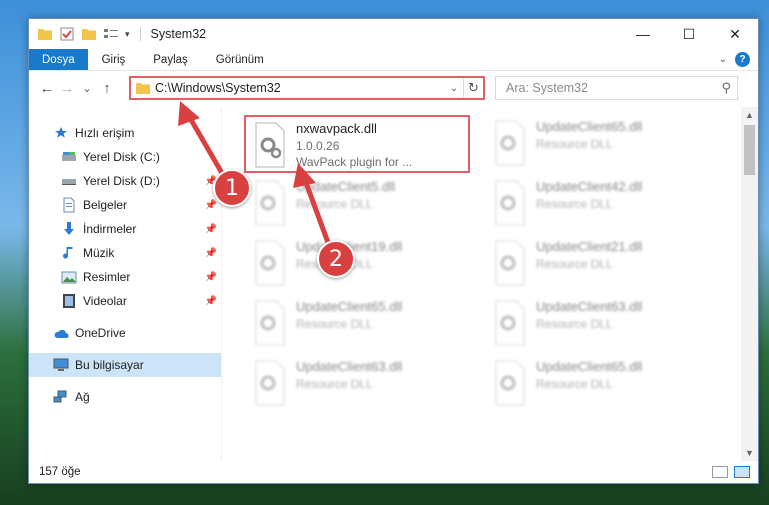 The image size is (769, 505). What do you see at coordinates (232, 188) in the screenshot?
I see `step-1-badge: 1` at bounding box center [232, 188].